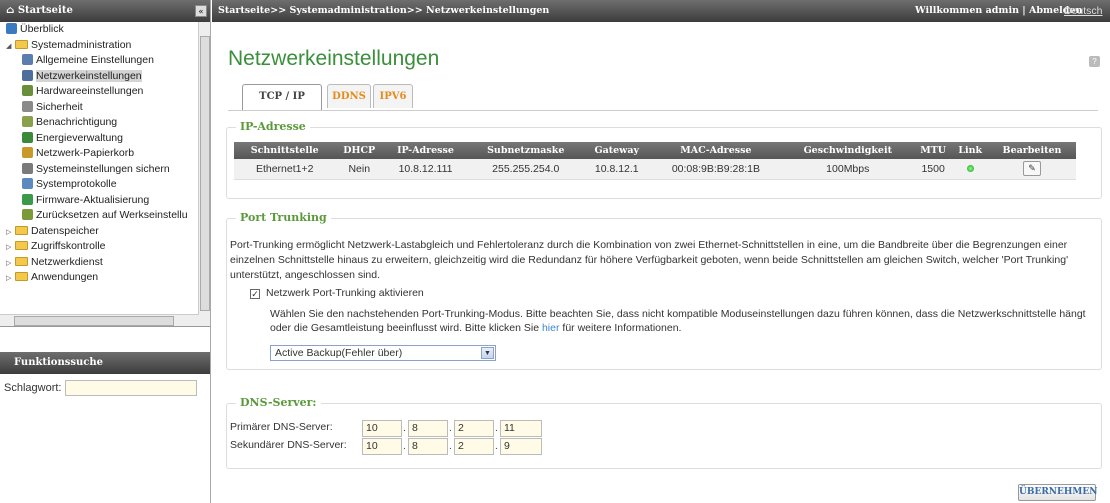  I want to click on keyword-input, so click(131, 388).